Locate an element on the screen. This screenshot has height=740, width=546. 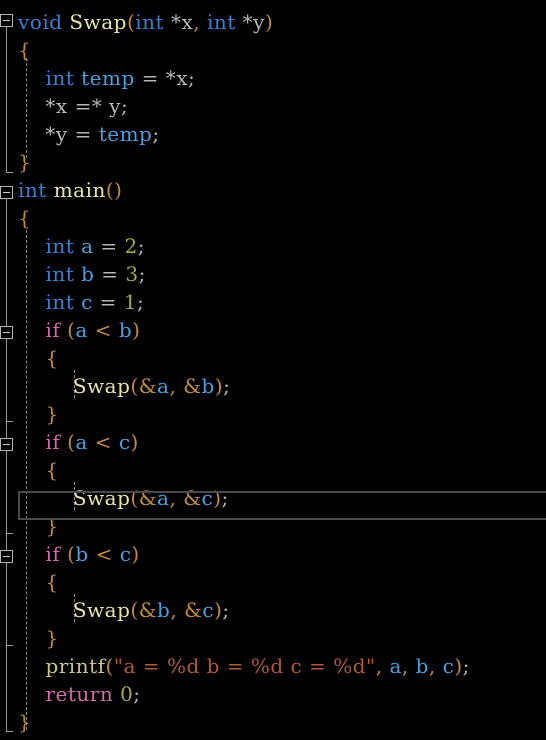
code-line: if (a < b) is located at coordinates (273, 330).